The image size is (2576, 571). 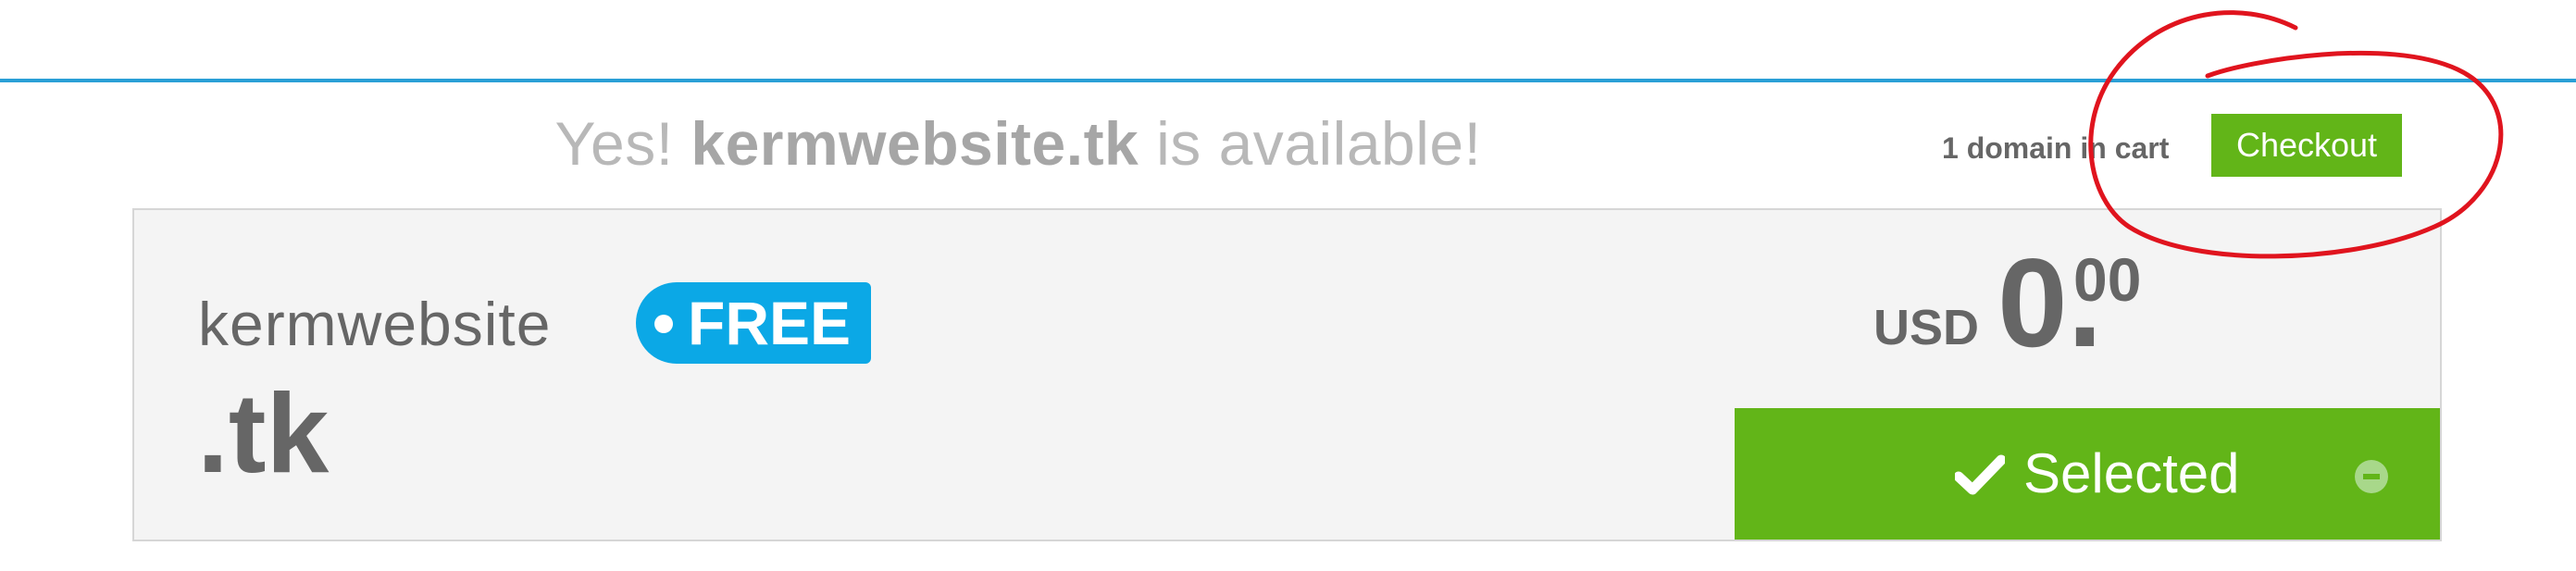 What do you see at coordinates (770, 323) in the screenshot?
I see `free-badge-label: FREE` at bounding box center [770, 323].